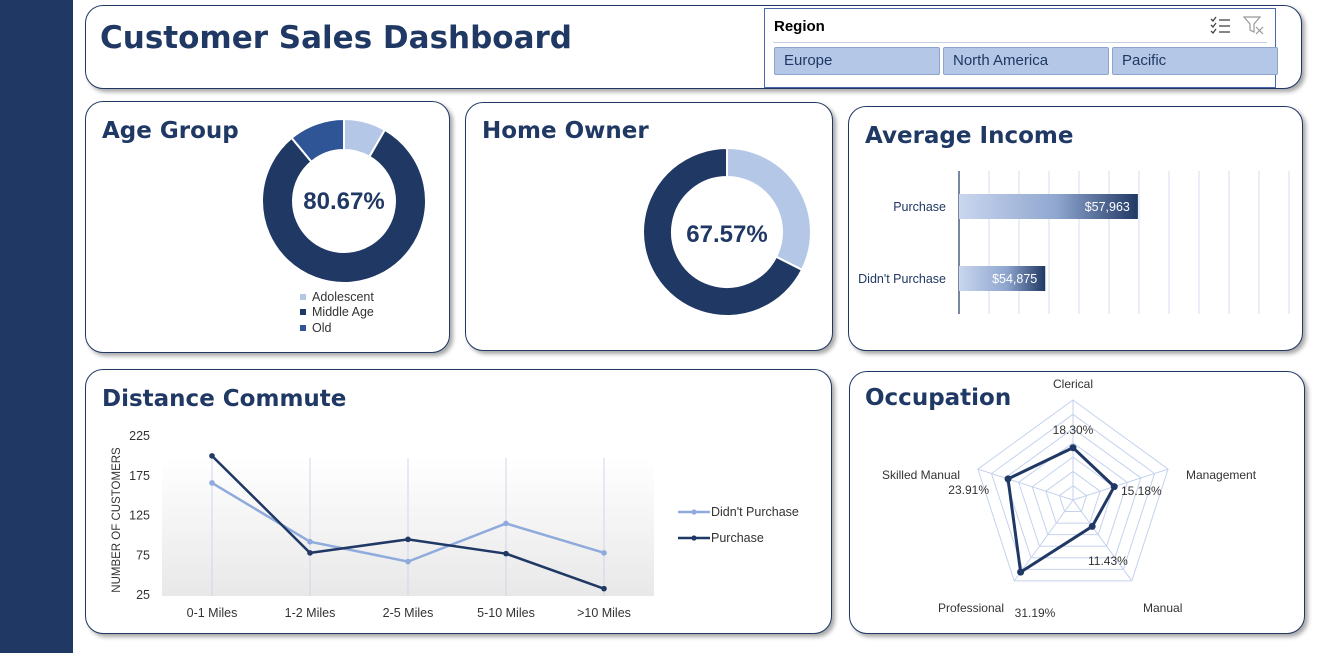 The height and width of the screenshot is (653, 1323). I want to click on x-tick-label: 1-2 Miles, so click(310, 613).